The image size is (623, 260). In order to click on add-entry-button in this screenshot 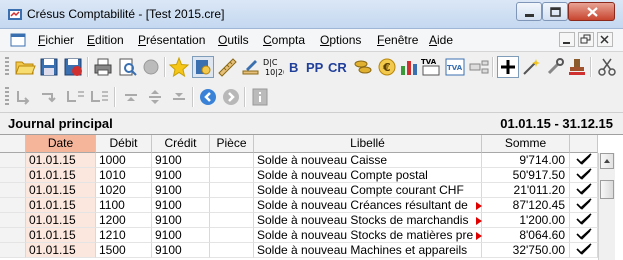, I will do `click(508, 67)`.